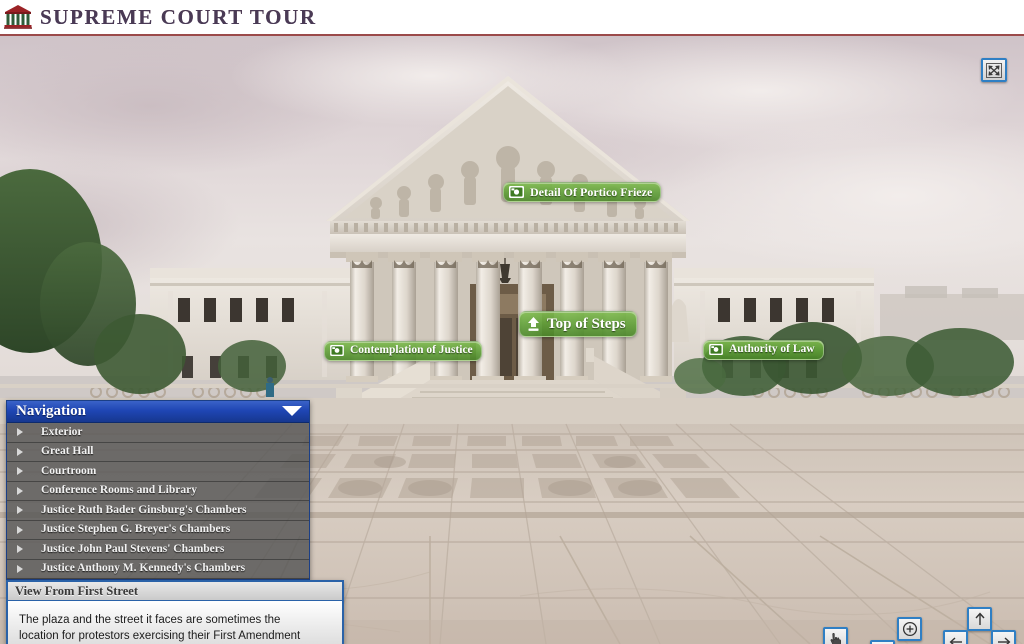 This screenshot has width=1024, height=644. What do you see at coordinates (143, 568) in the screenshot?
I see `sidebar-item-label: Justice Anthony M. Kennedy's Chambers` at bounding box center [143, 568].